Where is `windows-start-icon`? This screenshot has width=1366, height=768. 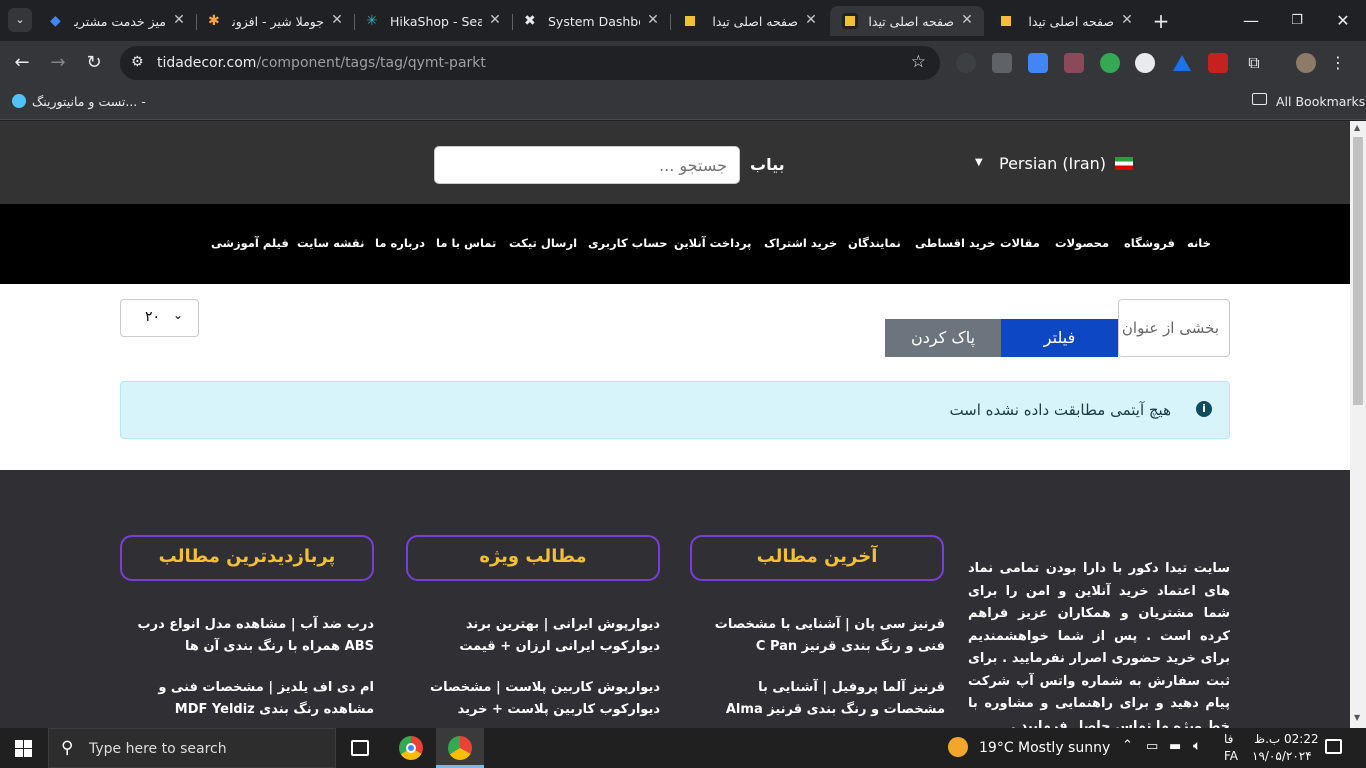 windows-start-icon is located at coordinates (23, 748).